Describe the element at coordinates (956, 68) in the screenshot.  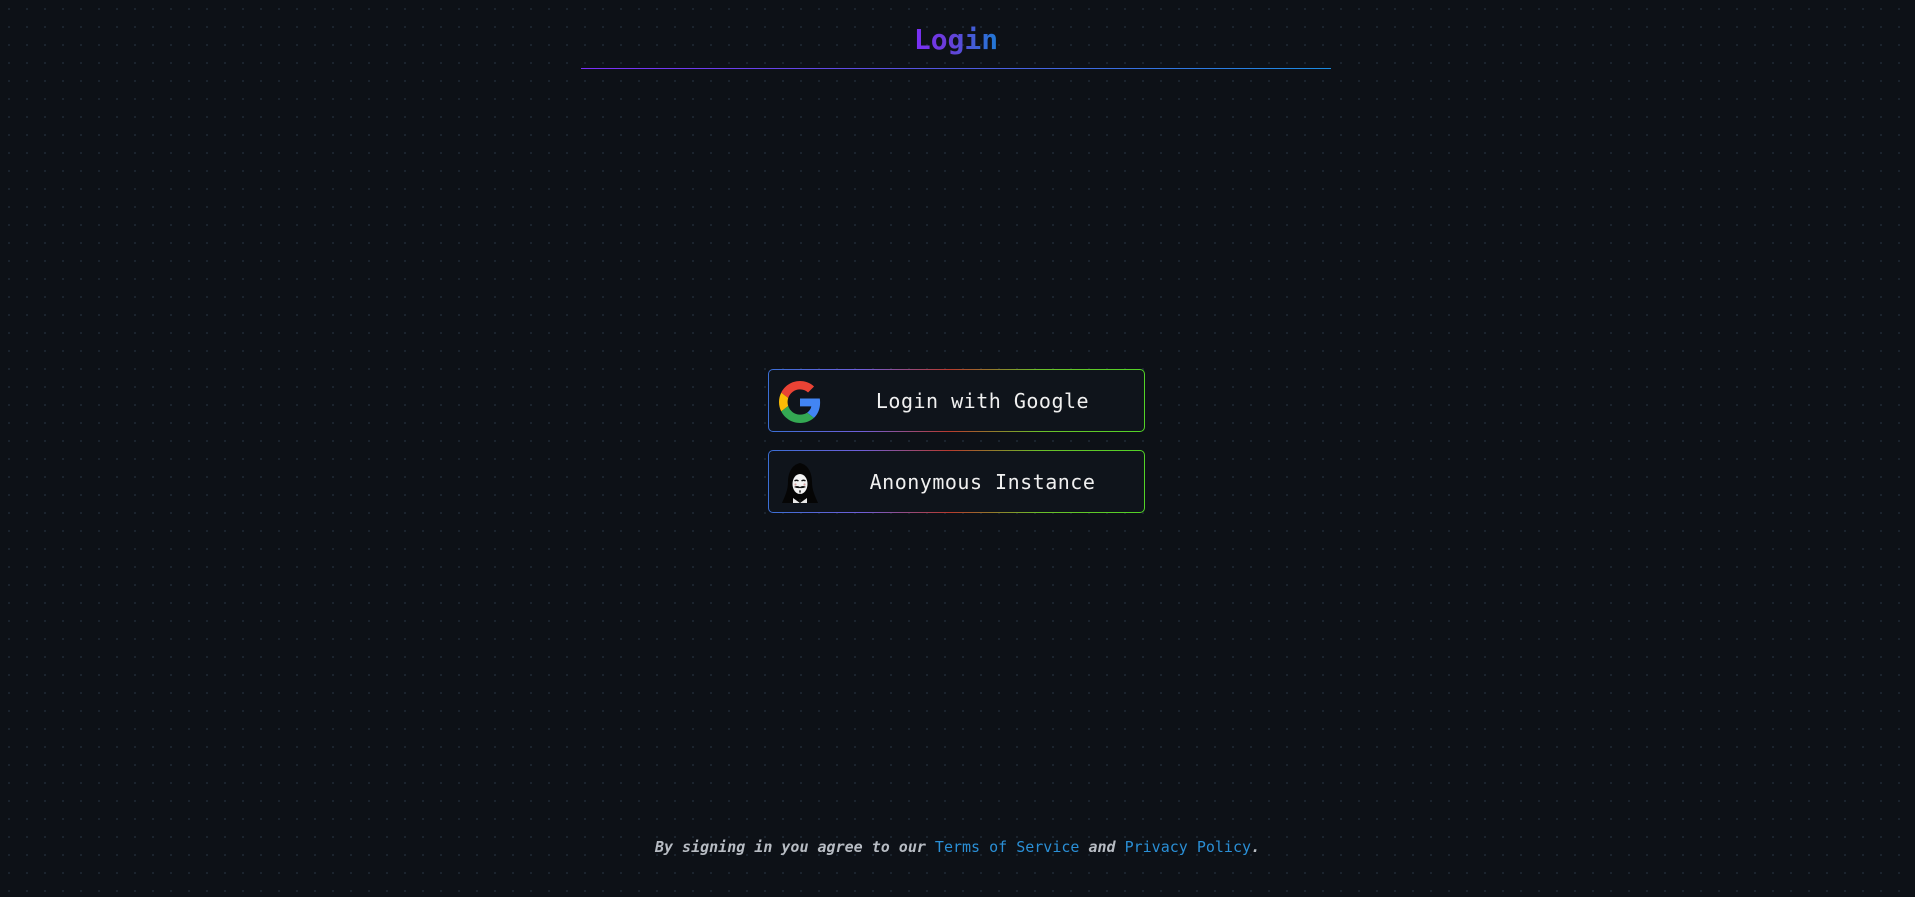
I see `title-divider` at that location.